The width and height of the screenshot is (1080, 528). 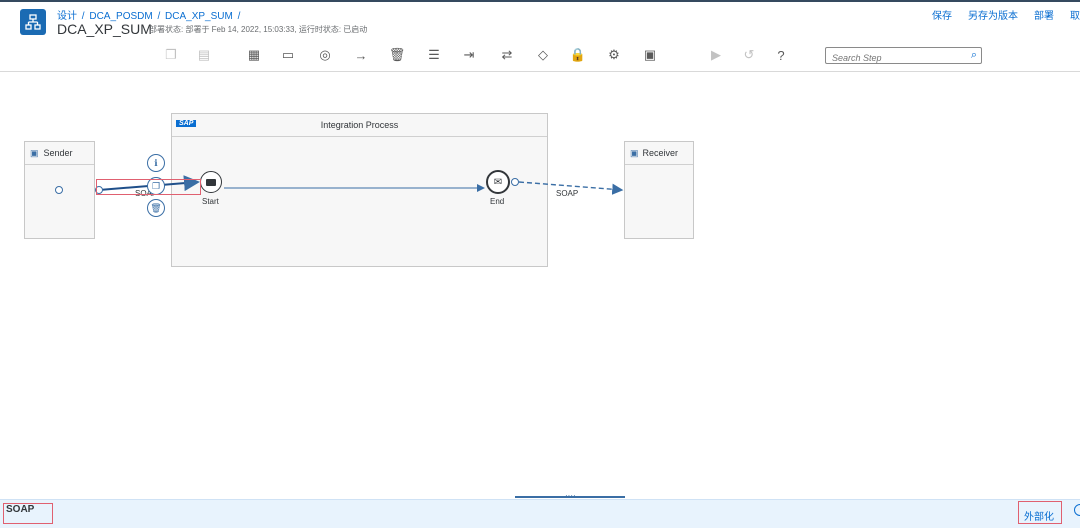 I want to click on properties-bar, so click(x=540, y=513).